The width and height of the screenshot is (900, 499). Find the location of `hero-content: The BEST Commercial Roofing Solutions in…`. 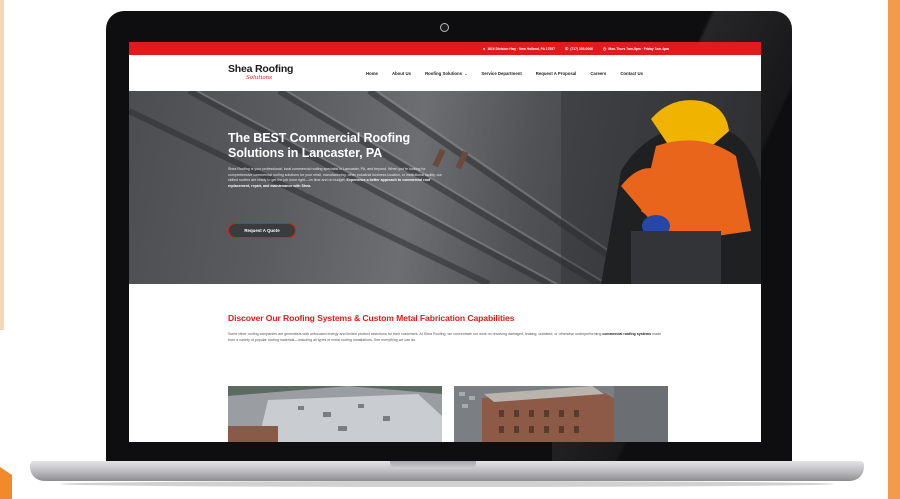

hero-content: The BEST Commercial Roofing Solutions in… is located at coordinates (336, 160).